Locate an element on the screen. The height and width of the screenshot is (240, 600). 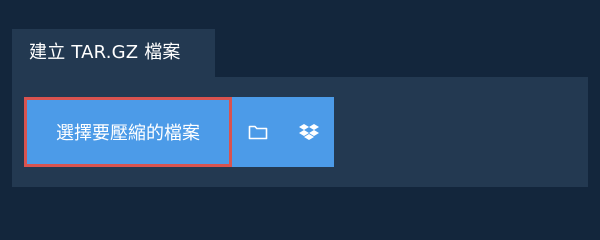
folder-button is located at coordinates (257, 132).